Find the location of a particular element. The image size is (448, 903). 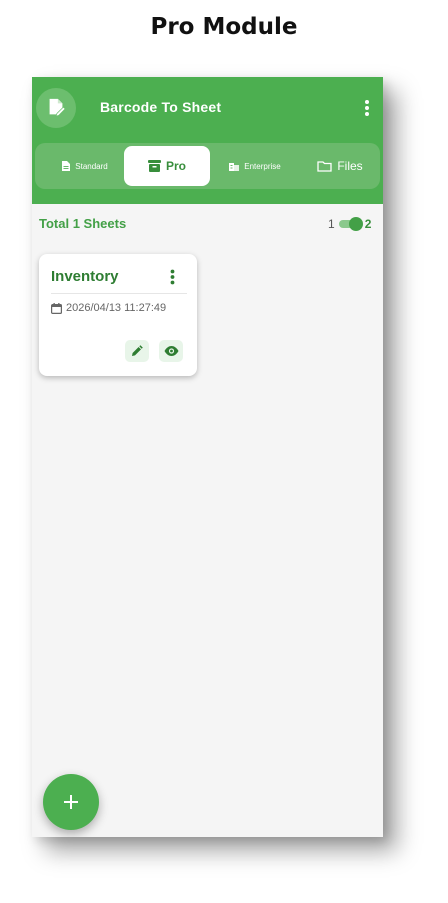

eye-icon is located at coordinates (171, 351).